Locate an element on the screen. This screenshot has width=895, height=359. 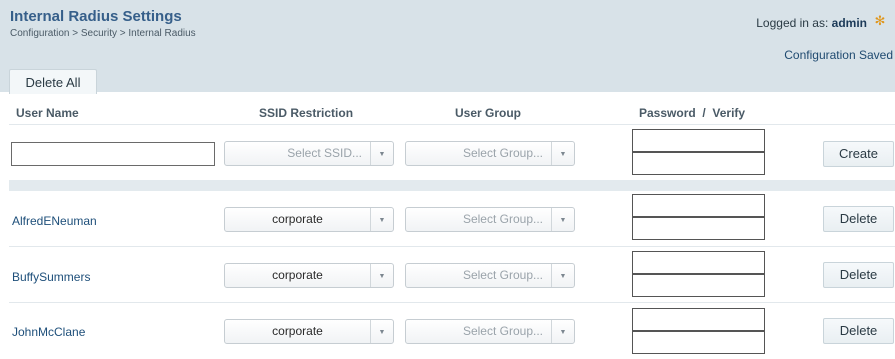
user-name-label: AlfredENeuman is located at coordinates (54, 221).